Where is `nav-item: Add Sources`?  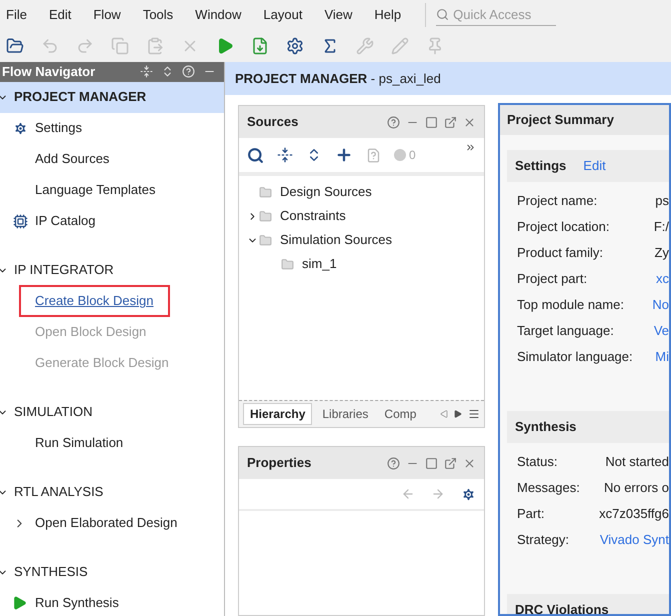
nav-item: Add Sources is located at coordinates (72, 159).